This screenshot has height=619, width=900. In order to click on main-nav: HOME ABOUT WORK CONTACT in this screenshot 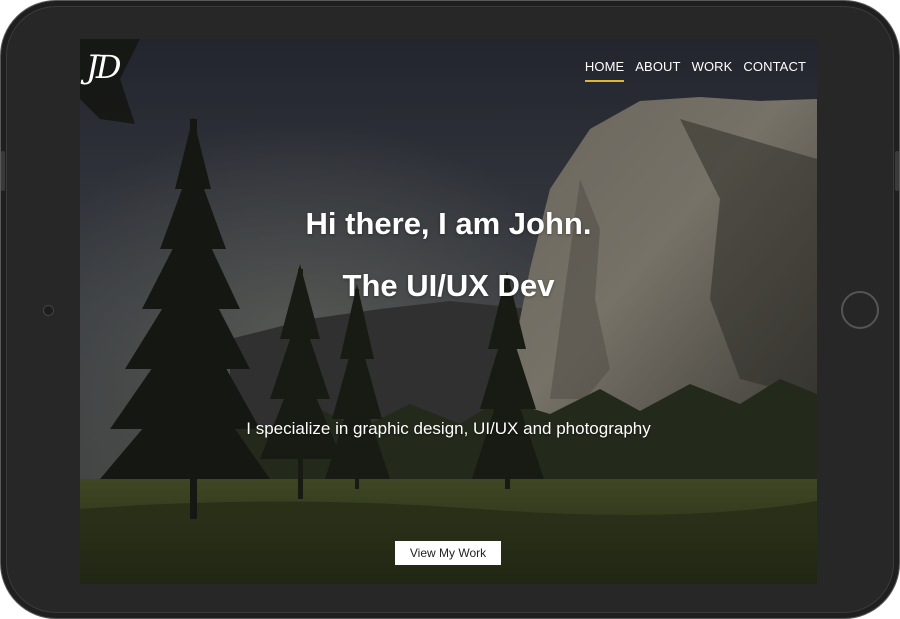, I will do `click(695, 70)`.